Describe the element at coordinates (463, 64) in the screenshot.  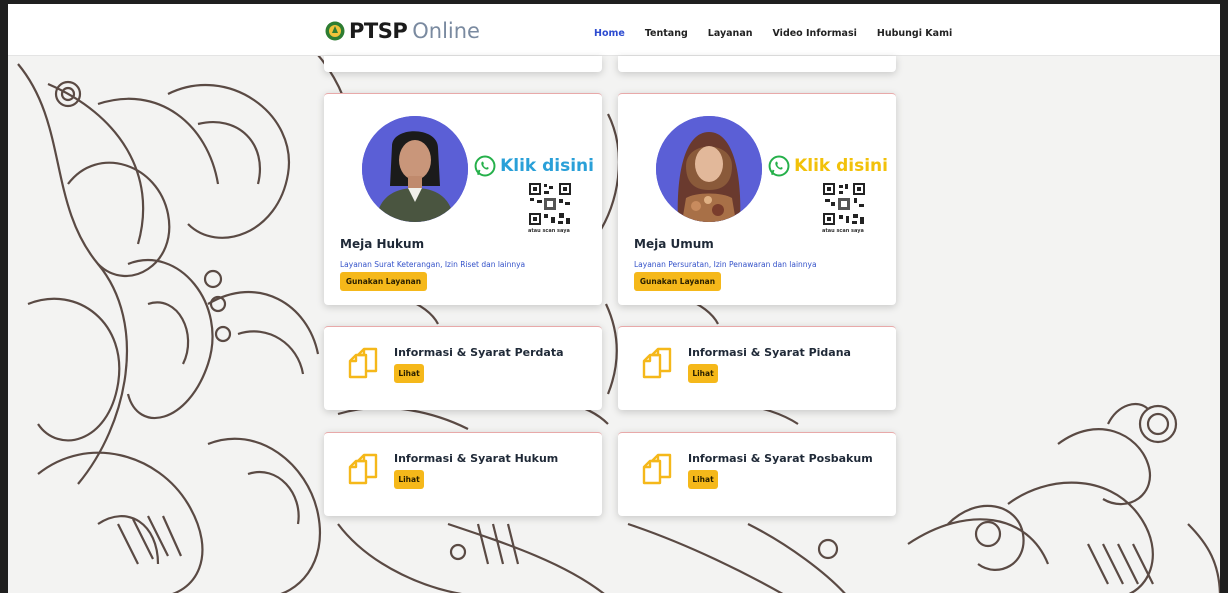
I see `card-stub-left` at that location.